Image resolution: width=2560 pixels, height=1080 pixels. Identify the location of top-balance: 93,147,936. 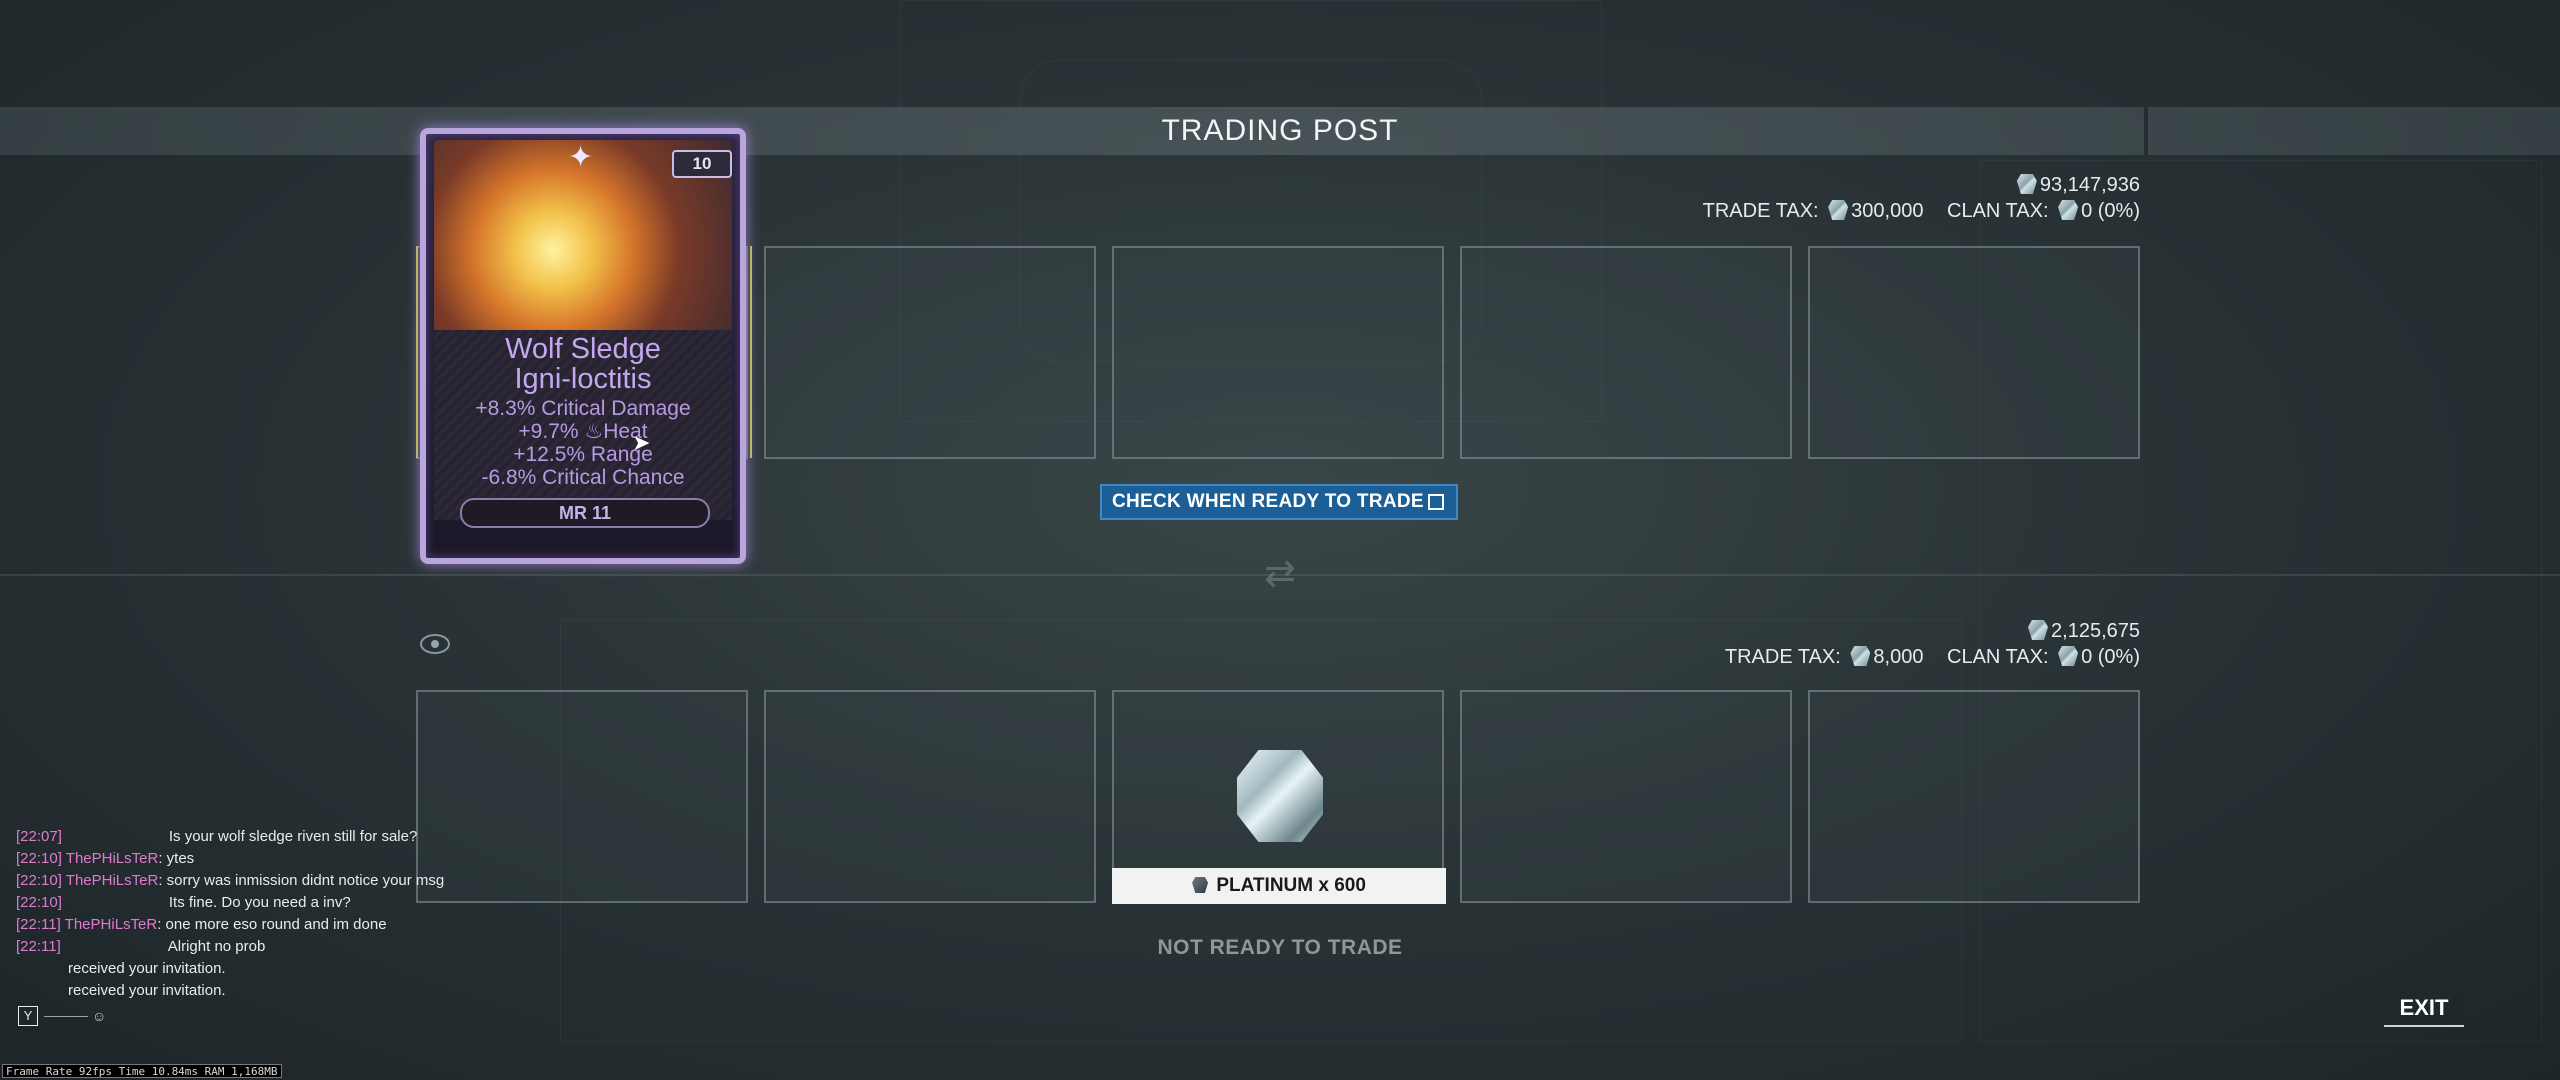
(2078, 185).